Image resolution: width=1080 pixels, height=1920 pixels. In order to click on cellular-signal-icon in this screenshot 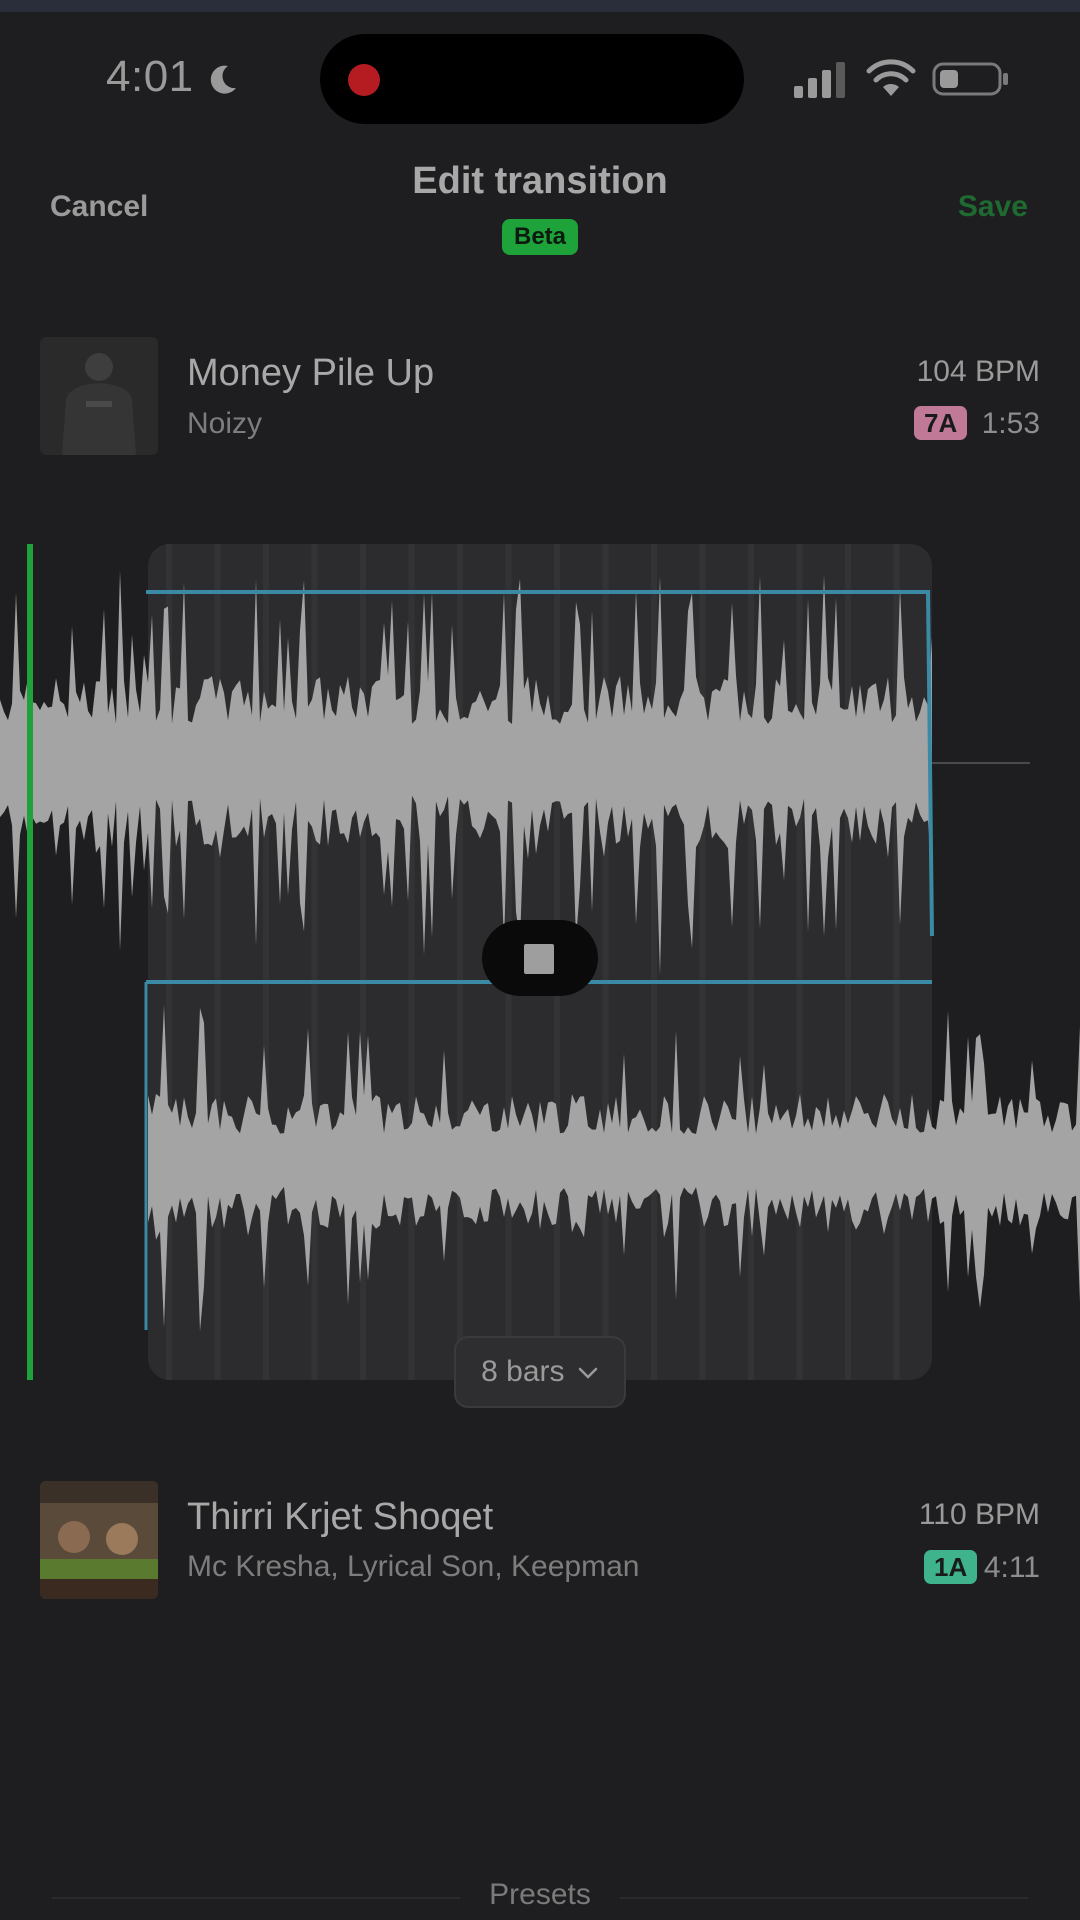, I will do `click(819, 80)`.